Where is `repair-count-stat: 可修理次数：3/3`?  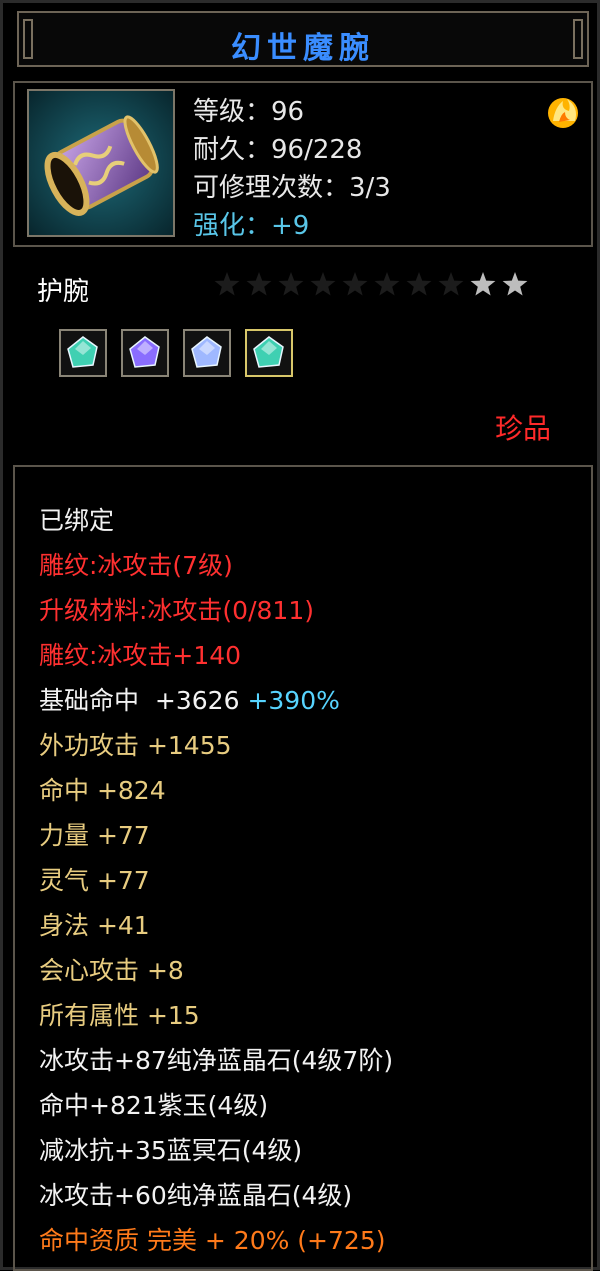 repair-count-stat: 可修理次数：3/3 is located at coordinates (292, 188).